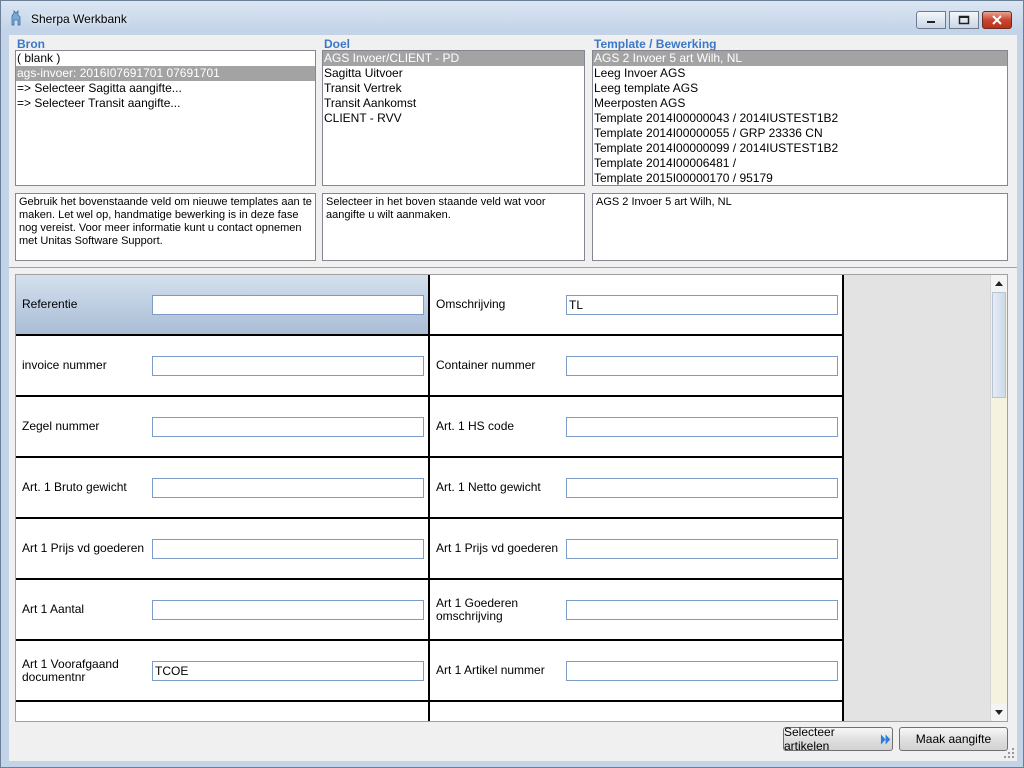  What do you see at coordinates (998, 498) in the screenshot?
I see `vertical-scrollbar` at bounding box center [998, 498].